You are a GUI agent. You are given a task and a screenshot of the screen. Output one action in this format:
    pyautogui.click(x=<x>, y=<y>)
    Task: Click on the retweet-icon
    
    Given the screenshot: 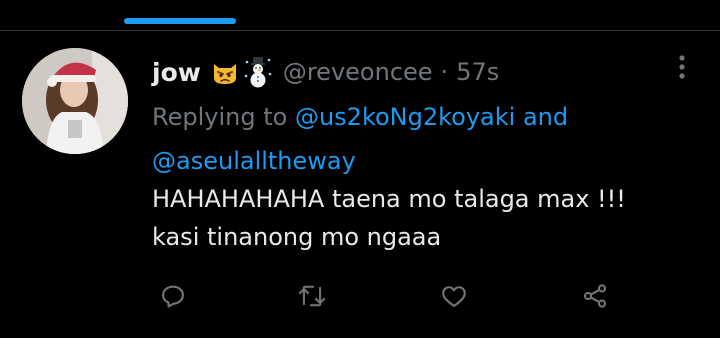 What is the action you would take?
    pyautogui.click(x=312, y=296)
    